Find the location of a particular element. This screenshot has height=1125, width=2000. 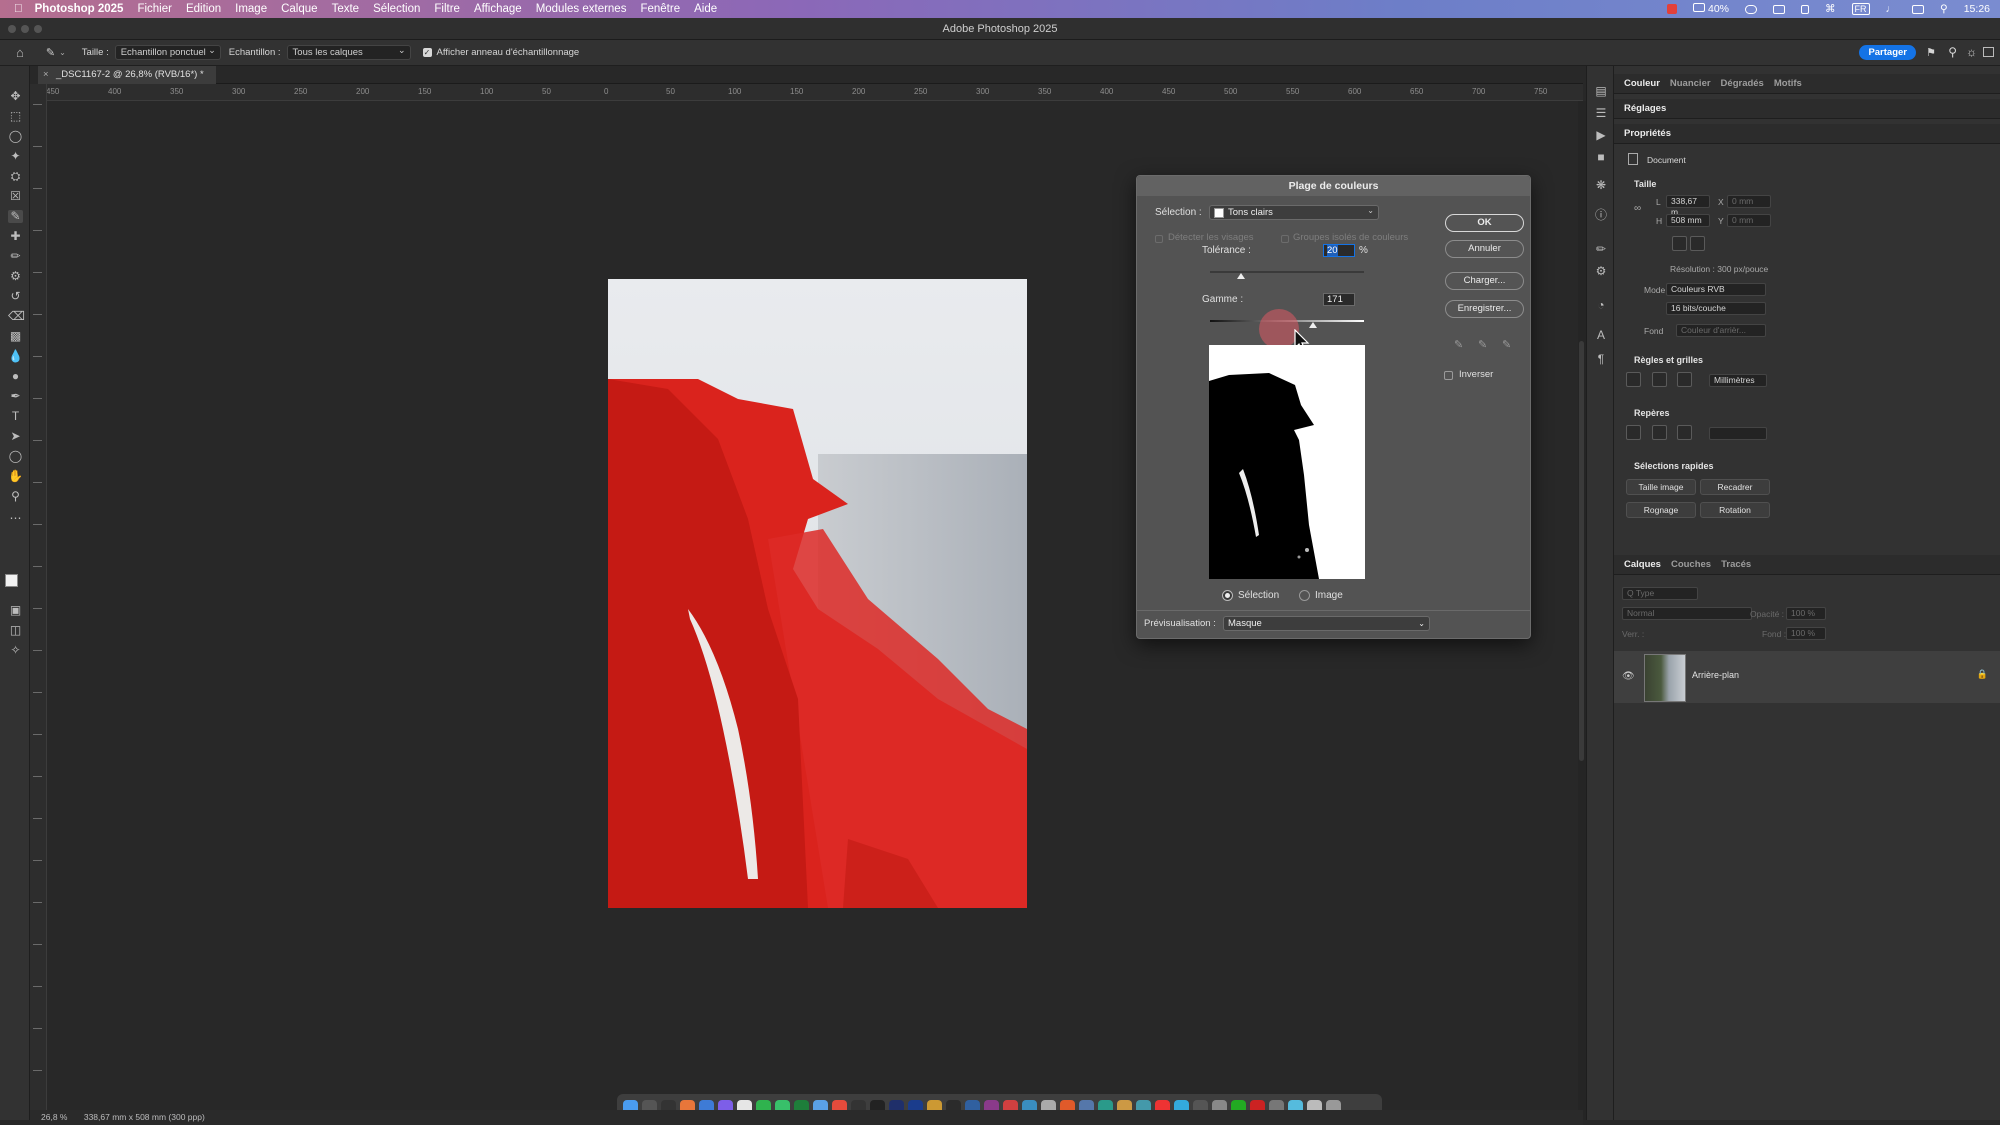

link-dimensions-icon: ∞ is located at coordinates (1637, 208).